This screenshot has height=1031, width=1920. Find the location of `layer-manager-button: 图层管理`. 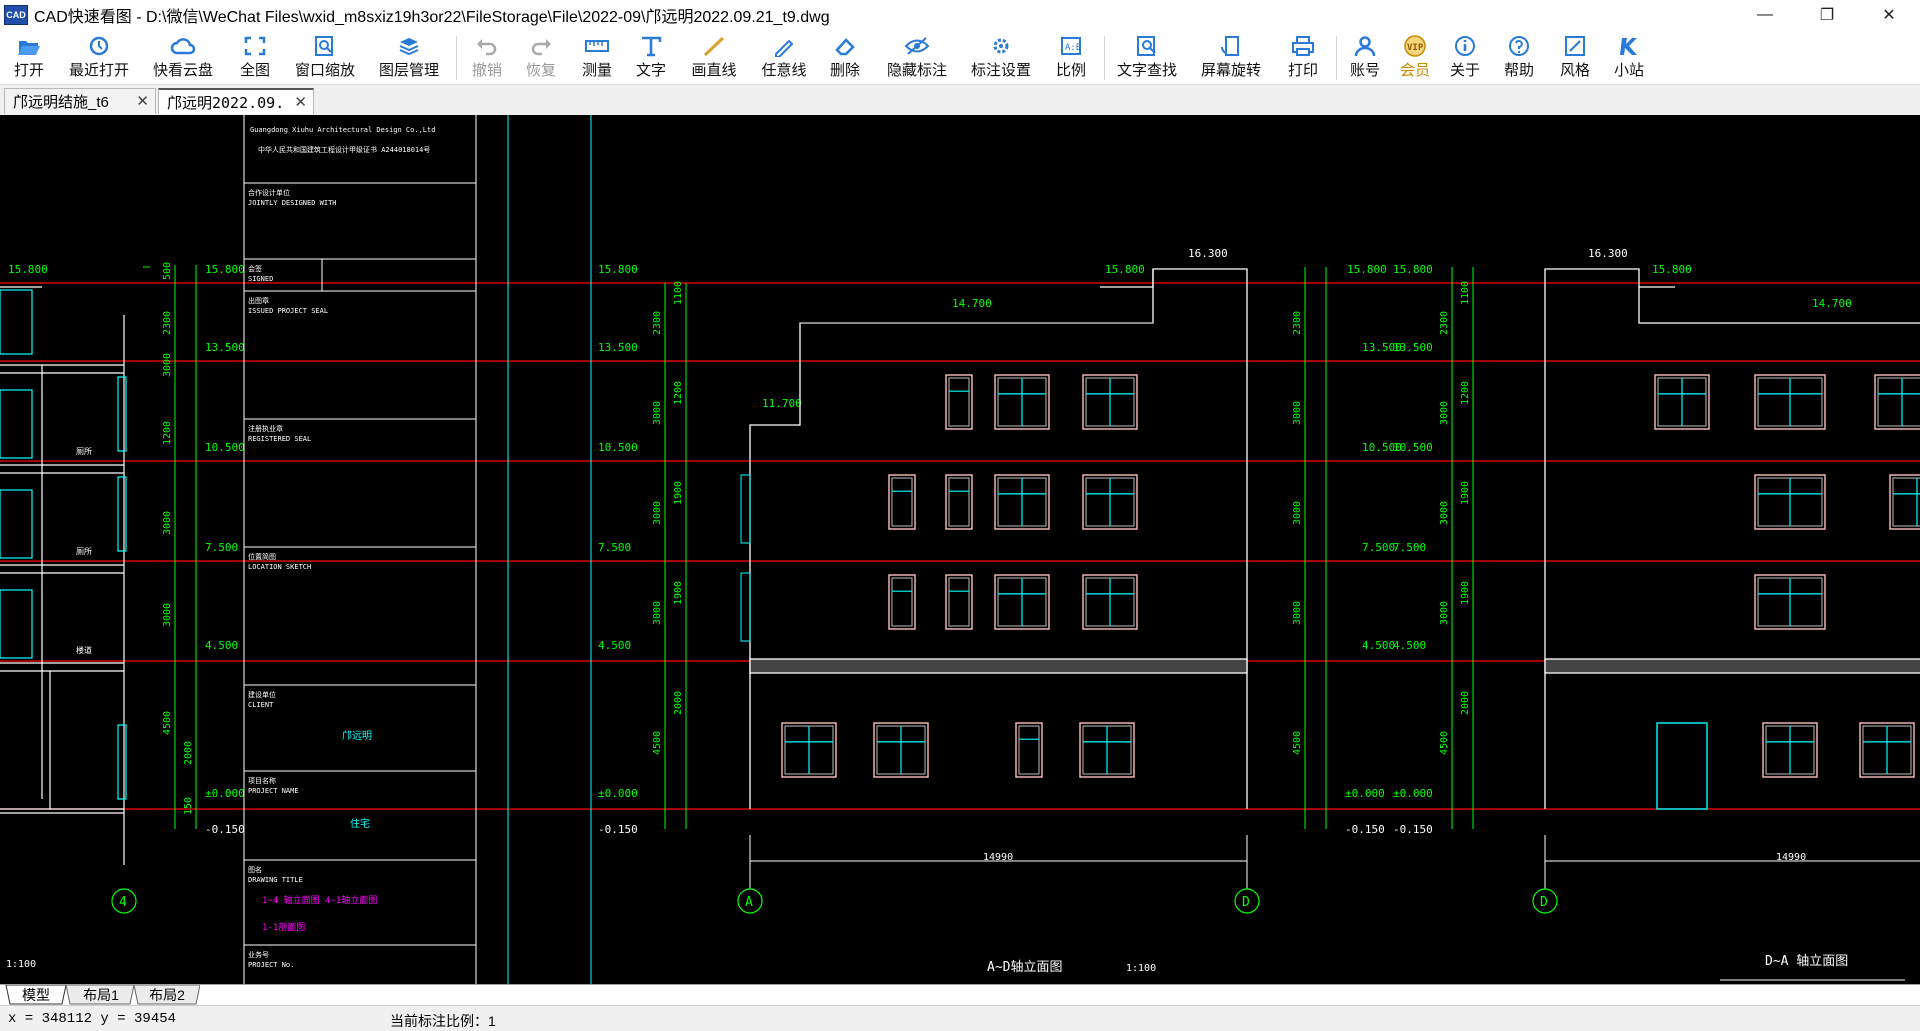

layer-manager-button: 图层管理 is located at coordinates (409, 57).